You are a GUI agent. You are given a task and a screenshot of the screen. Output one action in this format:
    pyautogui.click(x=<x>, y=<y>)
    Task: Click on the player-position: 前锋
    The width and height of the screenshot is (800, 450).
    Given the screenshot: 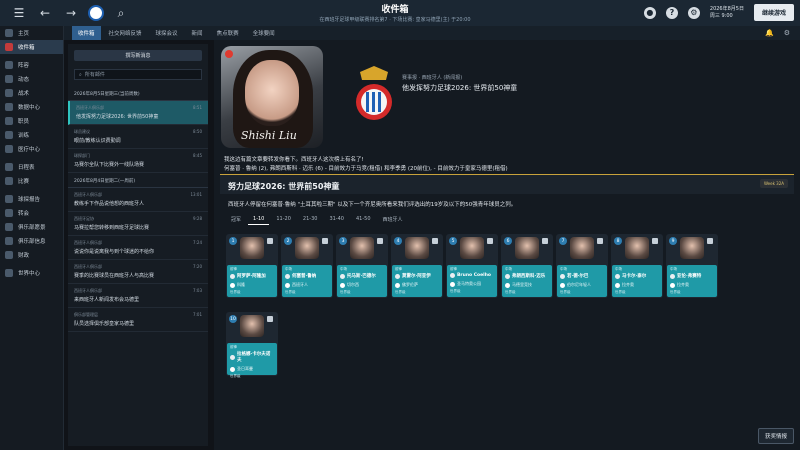 What is the action you would take?
    pyautogui.click(x=453, y=269)
    